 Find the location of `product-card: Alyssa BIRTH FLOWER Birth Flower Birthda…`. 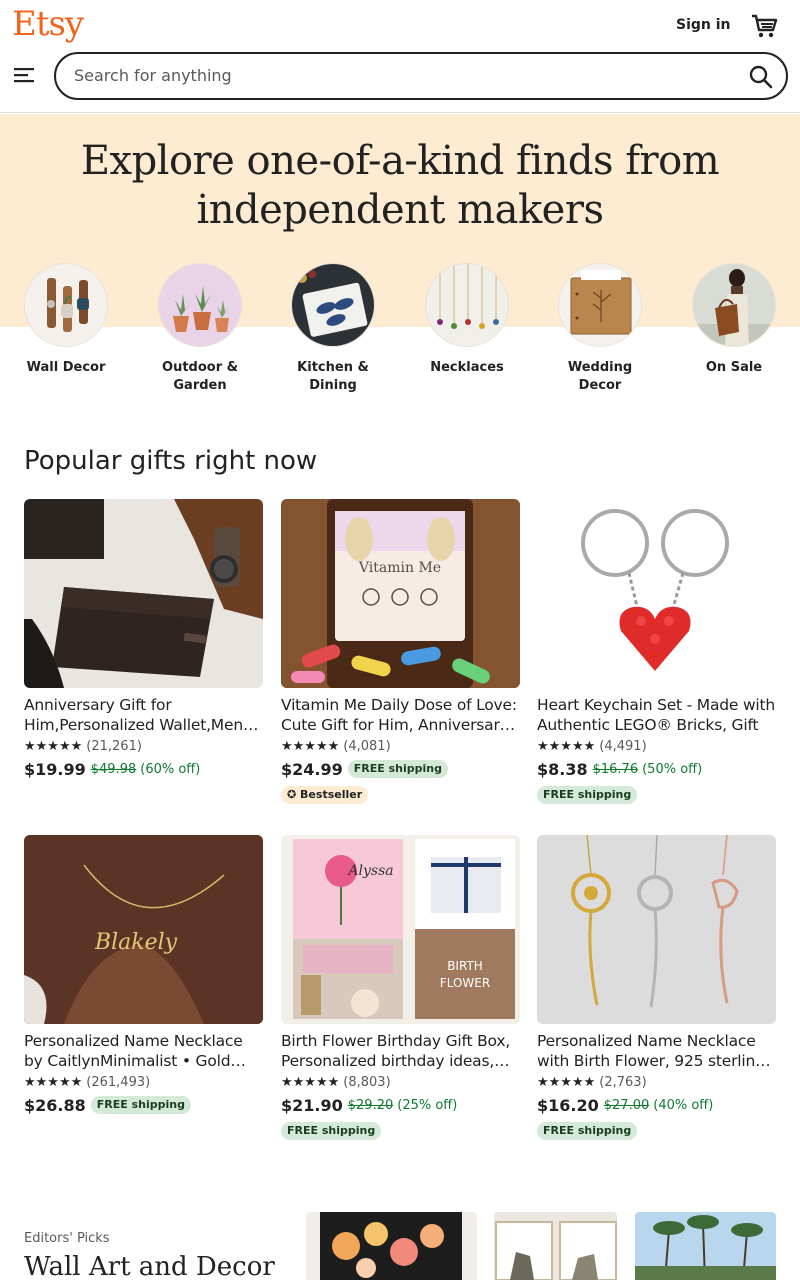

product-card: Alyssa BIRTH FLOWER Birth Flower Birthda… is located at coordinates (400, 987).